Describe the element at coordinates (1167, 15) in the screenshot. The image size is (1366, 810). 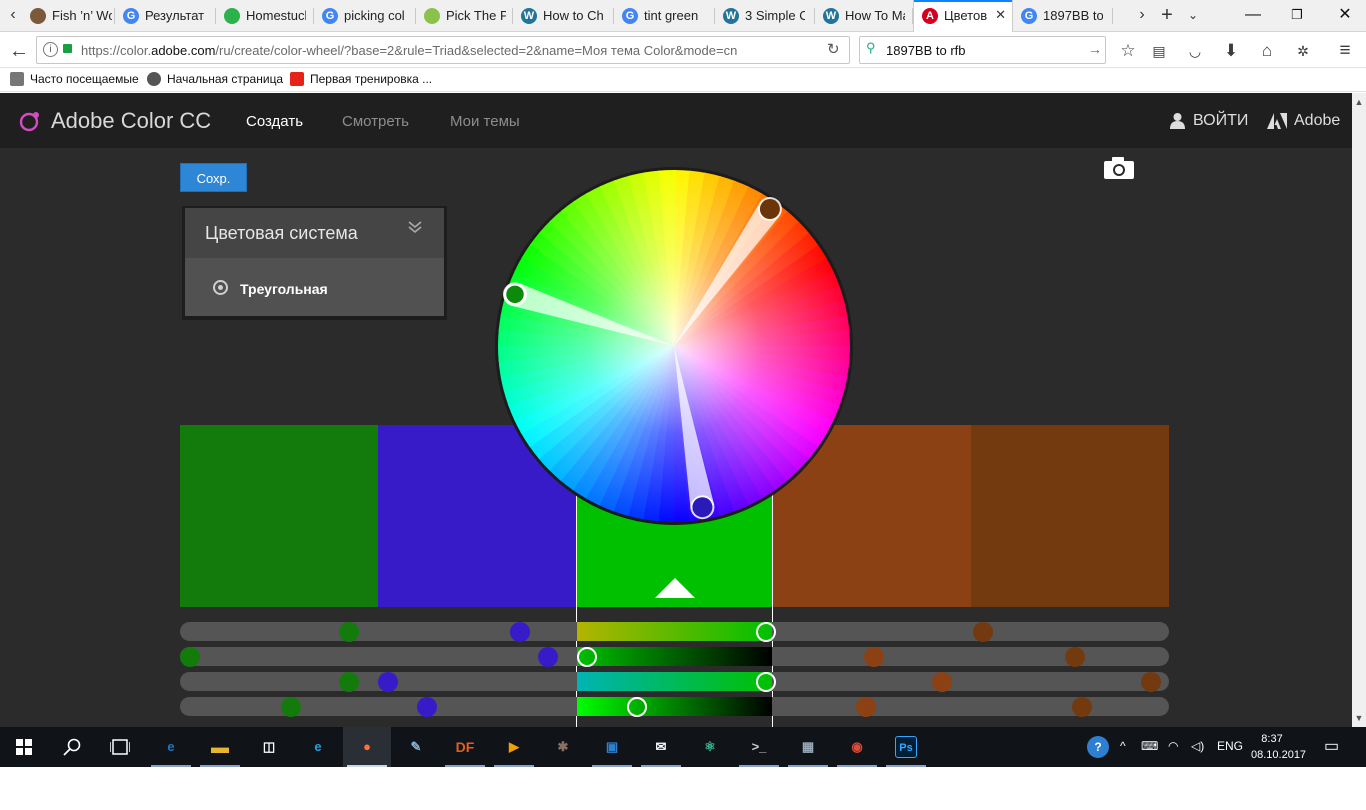
I see `new-tab-icon: +` at that location.